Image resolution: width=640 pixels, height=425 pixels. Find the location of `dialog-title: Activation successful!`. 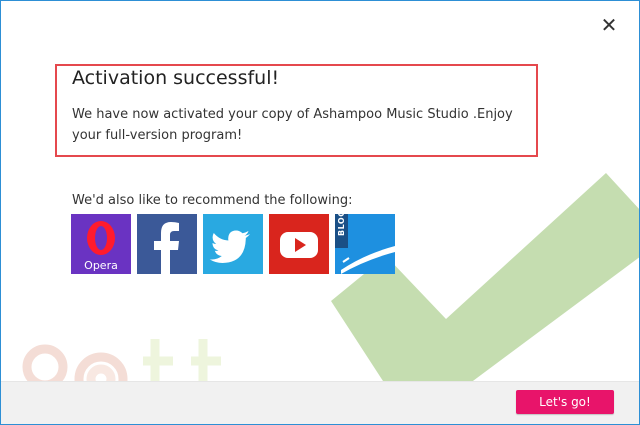

dialog-title: Activation successful! is located at coordinates (176, 78).